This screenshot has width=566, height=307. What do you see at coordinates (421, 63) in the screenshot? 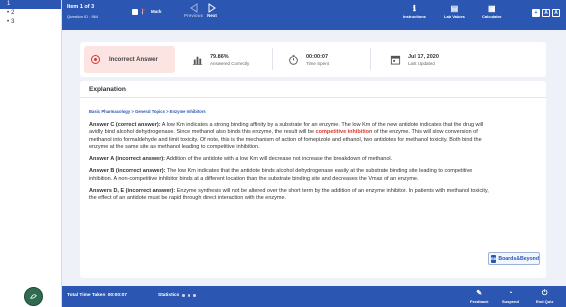
I see `date-caption: Last Updated` at bounding box center [421, 63].